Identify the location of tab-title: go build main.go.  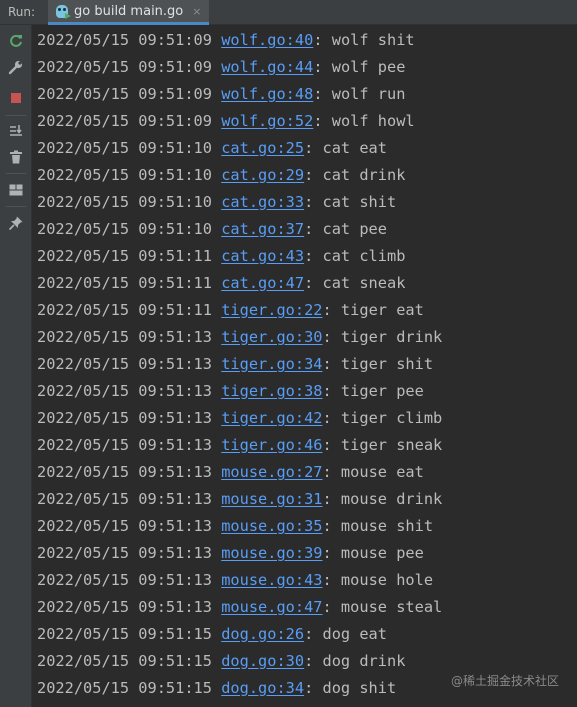
(129, 11).